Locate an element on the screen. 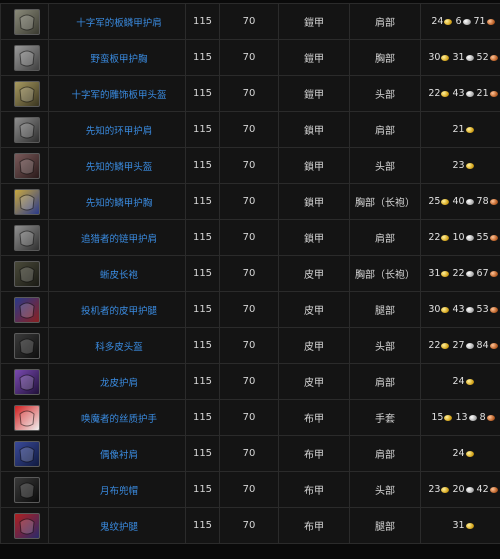 The image size is (500, 559). armor-type: 鎧甲 is located at coordinates (314, 22).